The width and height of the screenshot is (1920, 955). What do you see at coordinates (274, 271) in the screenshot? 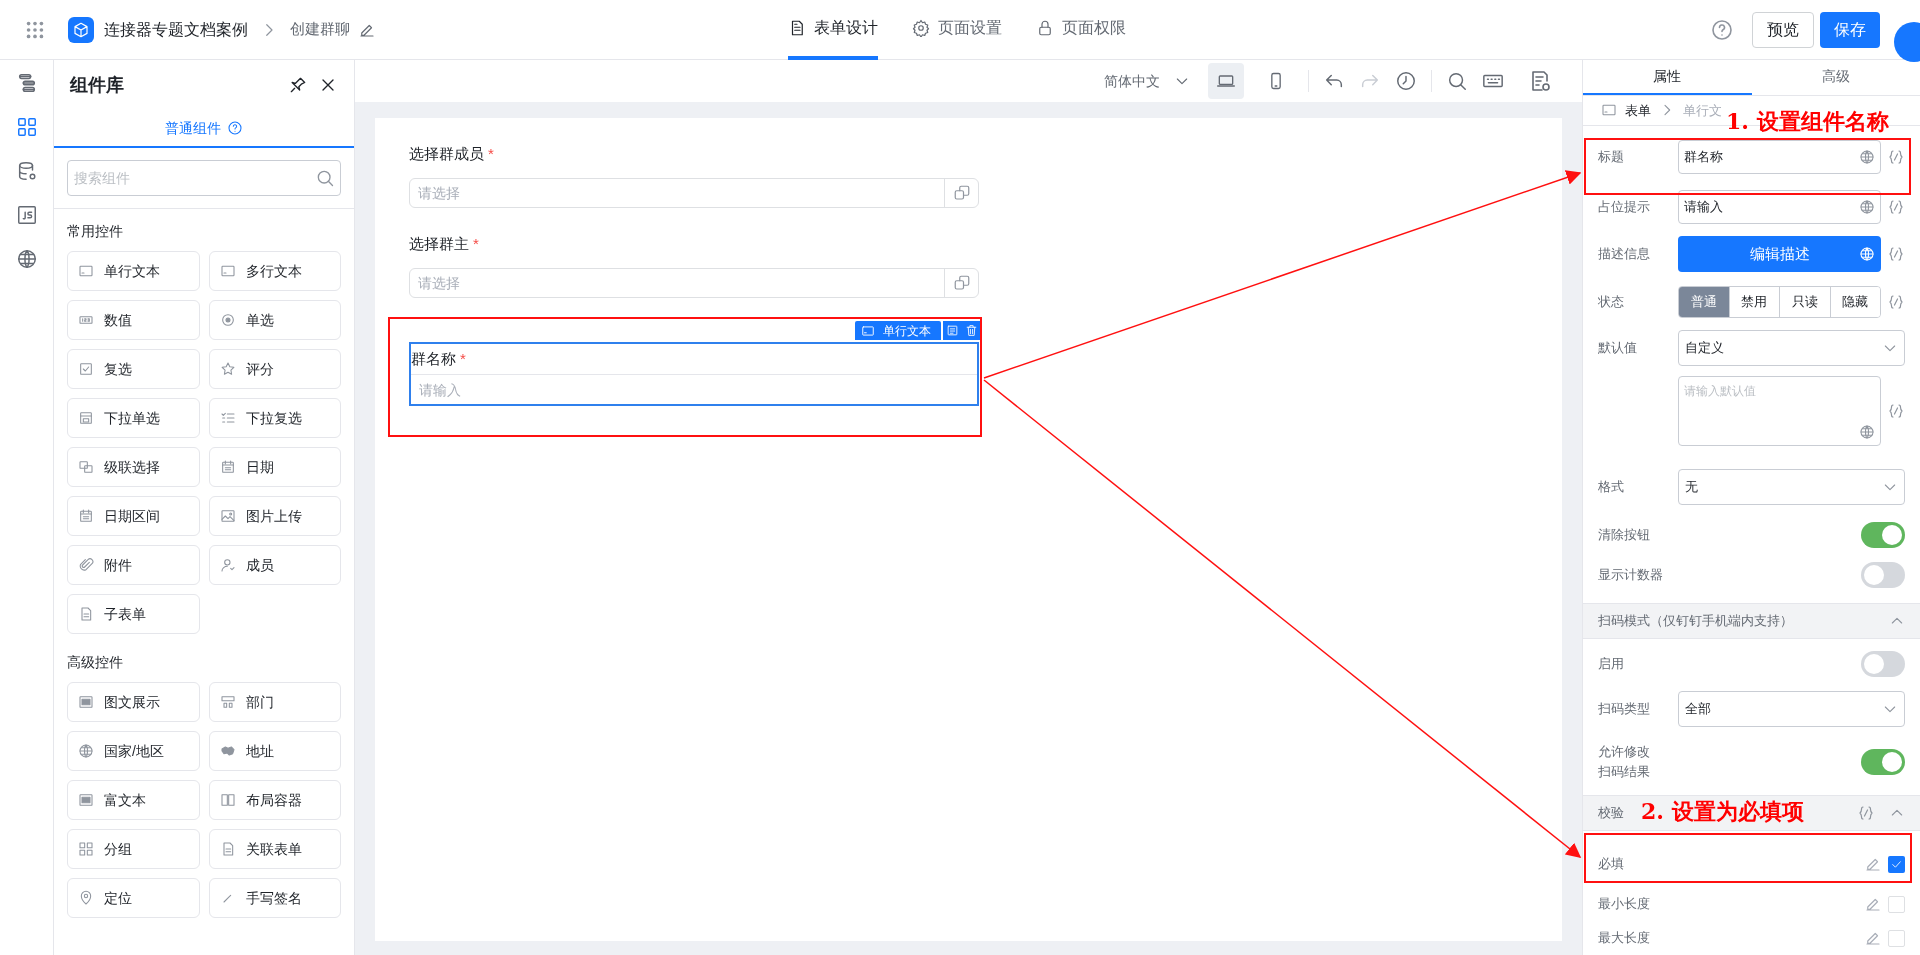
I see `component-item: 多行文本` at bounding box center [274, 271].